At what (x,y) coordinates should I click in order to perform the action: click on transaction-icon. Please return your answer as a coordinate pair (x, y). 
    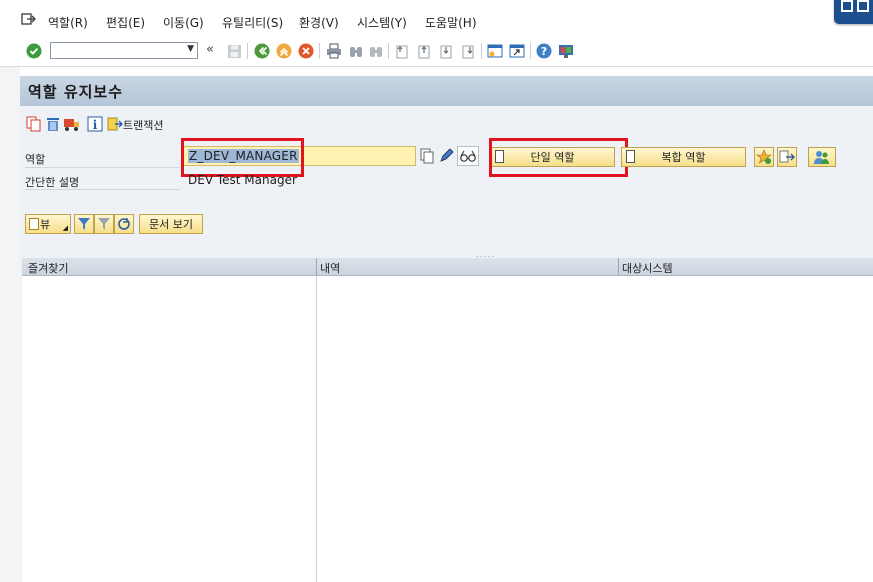
    Looking at the image, I should click on (115, 124).